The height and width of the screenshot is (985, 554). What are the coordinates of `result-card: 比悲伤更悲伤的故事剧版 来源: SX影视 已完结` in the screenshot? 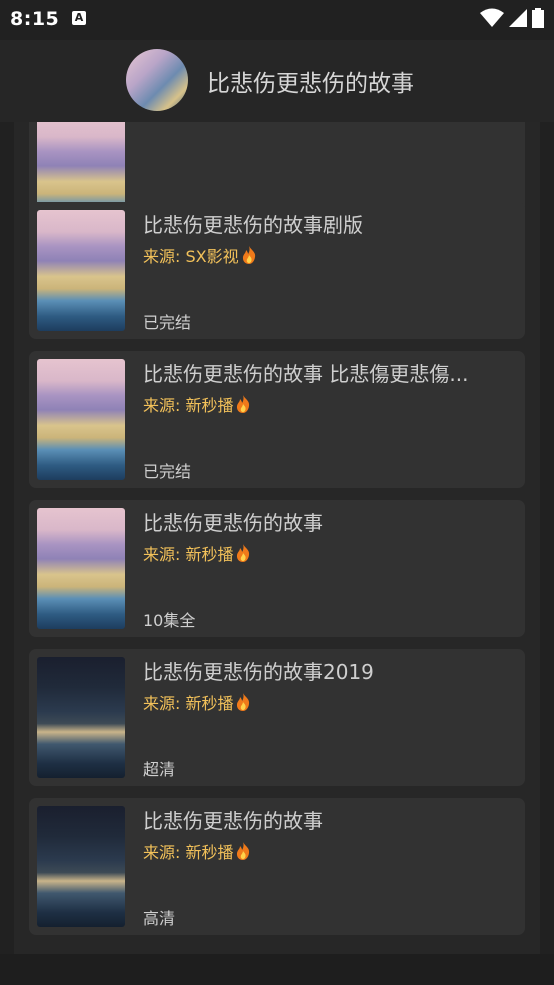 It's located at (277, 270).